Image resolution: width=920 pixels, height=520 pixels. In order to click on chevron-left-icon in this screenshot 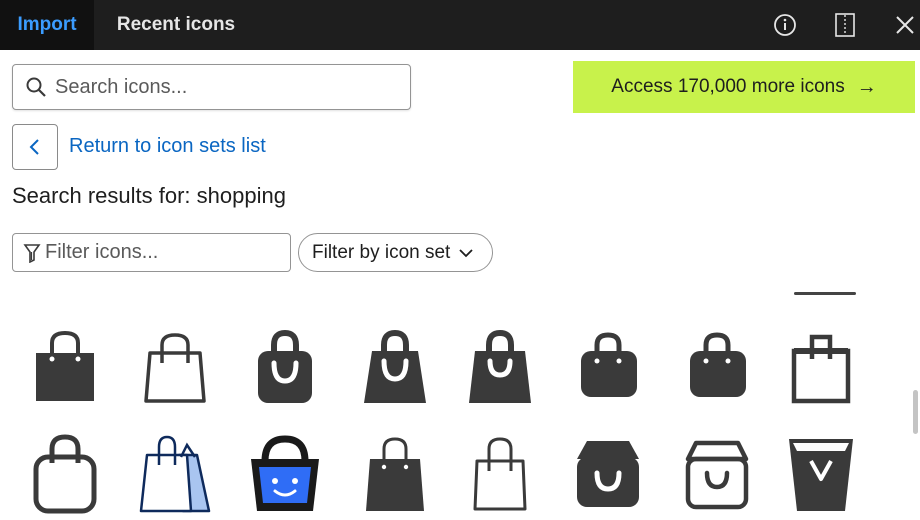, I will do `click(34, 147)`.